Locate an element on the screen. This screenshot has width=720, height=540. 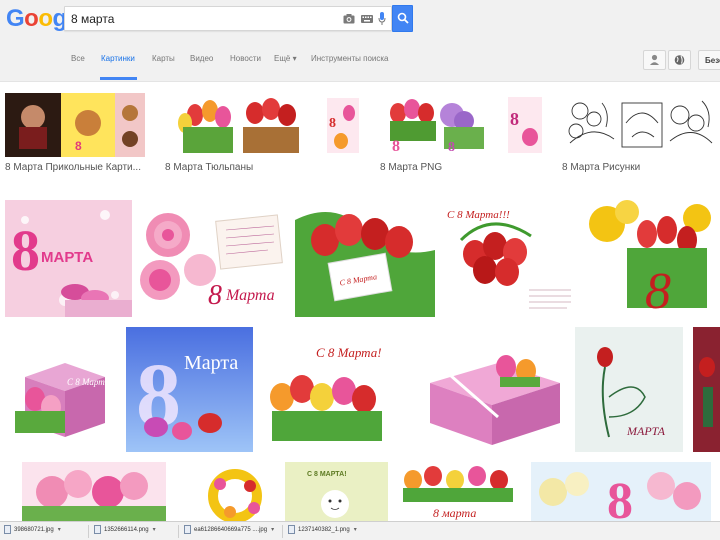
download-item: ea61286640669a775 ....jpg ▾ is located at coordinates (229, 532).